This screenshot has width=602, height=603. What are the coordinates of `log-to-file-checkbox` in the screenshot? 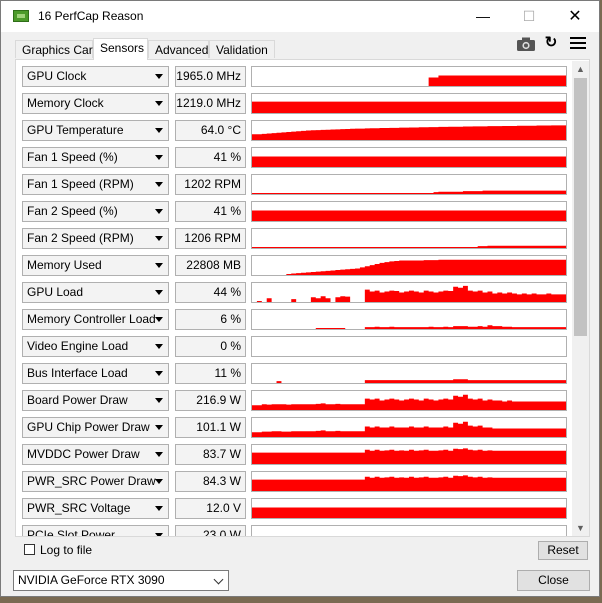 It's located at (29, 549).